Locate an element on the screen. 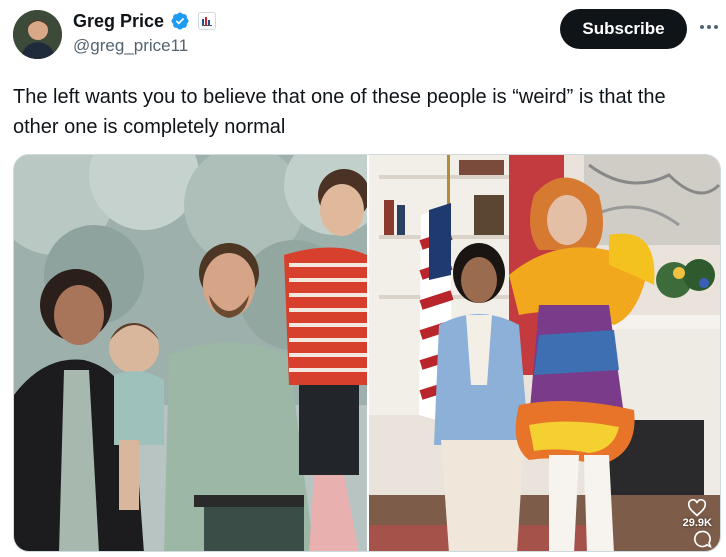 The height and width of the screenshot is (557, 726). author-name-row: Greg Price is located at coordinates (145, 21).